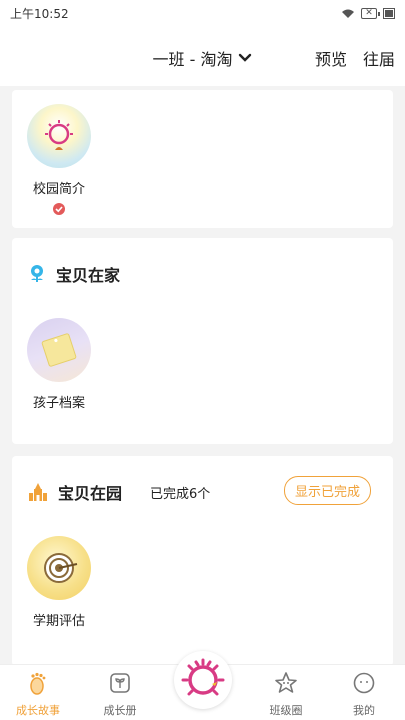 This screenshot has width=405, height=720. I want to click on bottom-tab-bar: 成长故事 成长册 班级圈 我的, so click(202, 685).